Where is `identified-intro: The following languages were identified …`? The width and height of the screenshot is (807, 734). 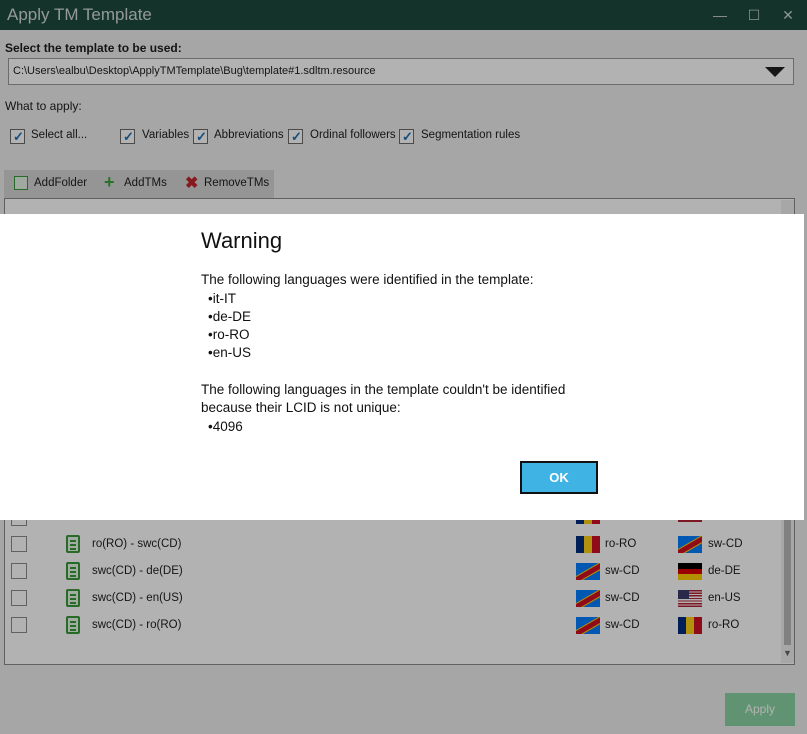 identified-intro: The following languages were identified … is located at coordinates (367, 279).